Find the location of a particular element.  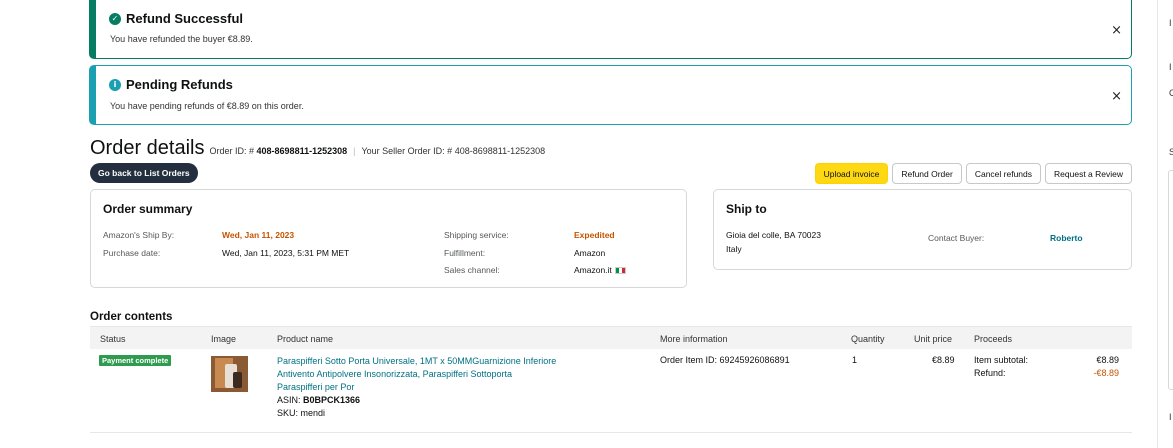

sku-value: mendi is located at coordinates (313, 413).